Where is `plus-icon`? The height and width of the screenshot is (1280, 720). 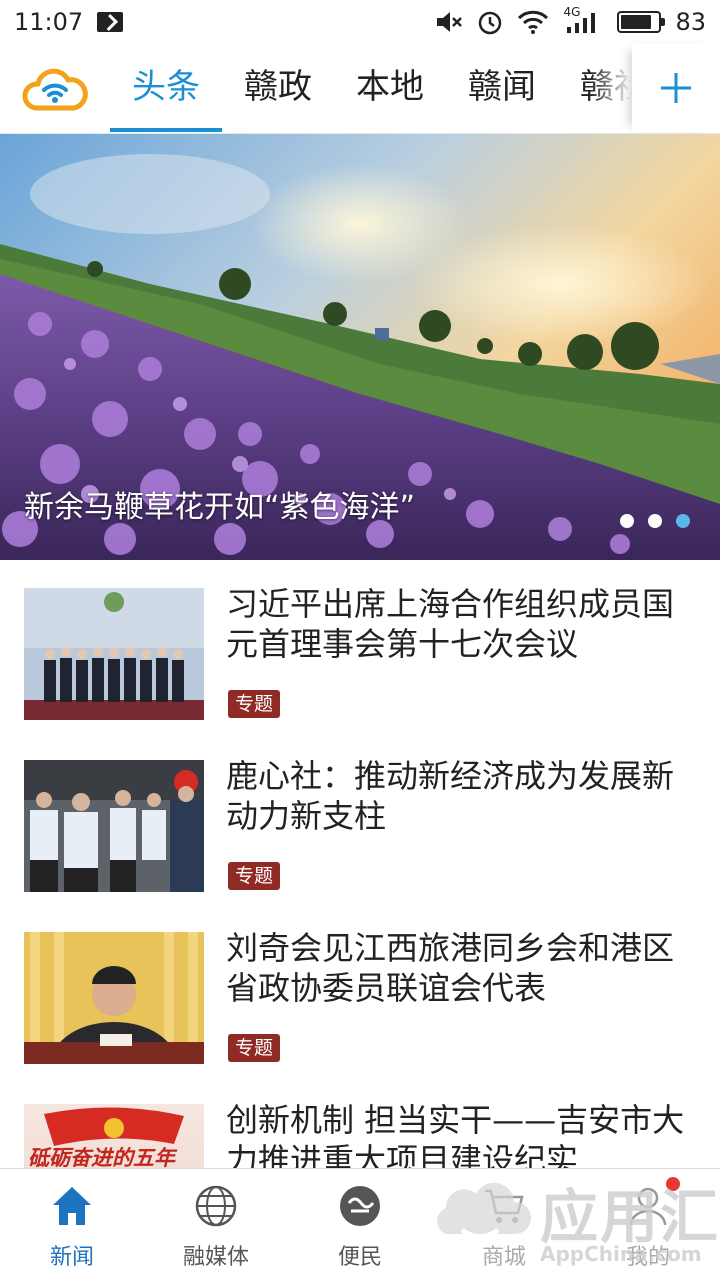
plus-icon is located at coordinates (676, 88).